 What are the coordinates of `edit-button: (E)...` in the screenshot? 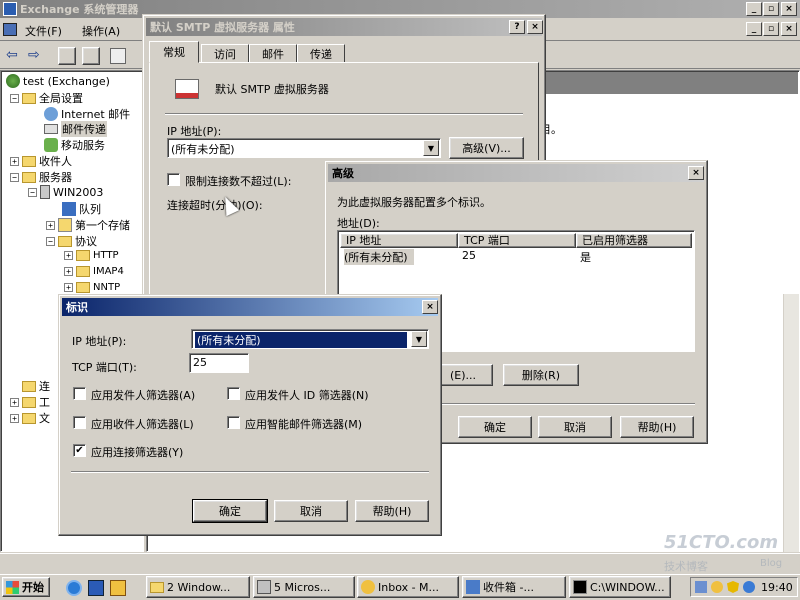 It's located at (463, 375).